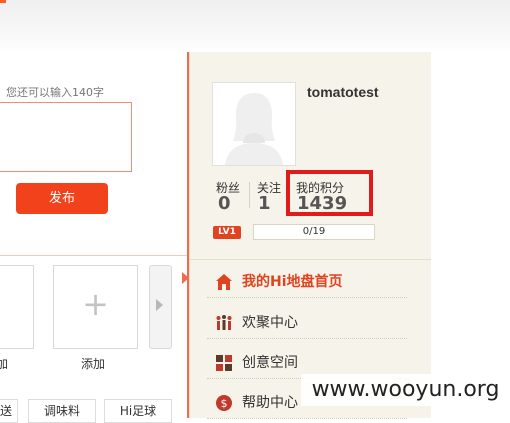  I want to click on remaining-chars: 您还可以输入140字, so click(55, 92).